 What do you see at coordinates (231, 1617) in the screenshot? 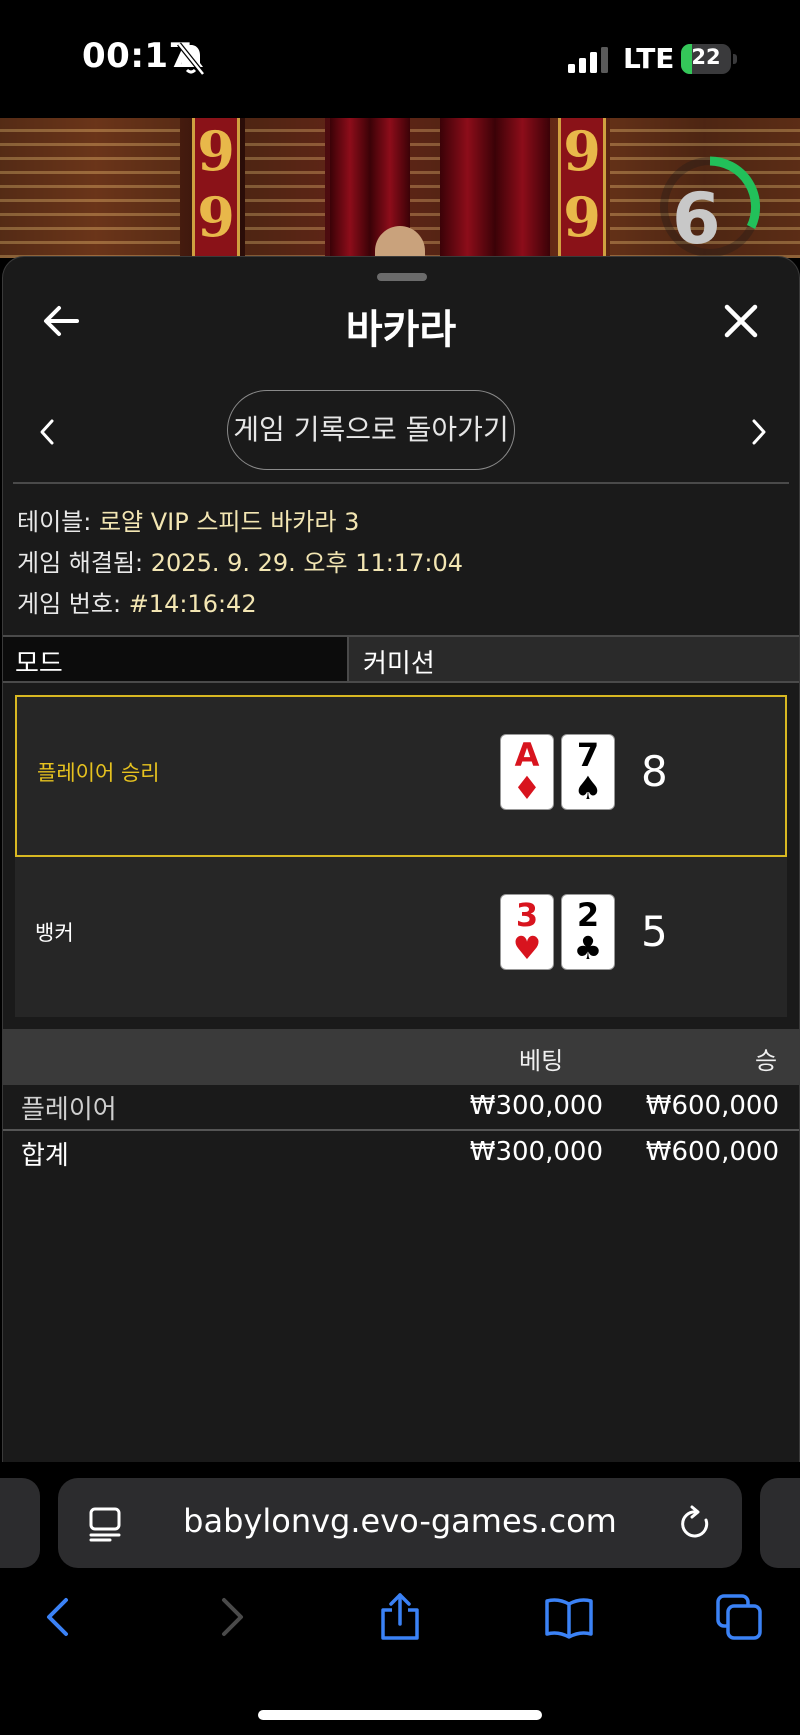
I see `forward-icon` at bounding box center [231, 1617].